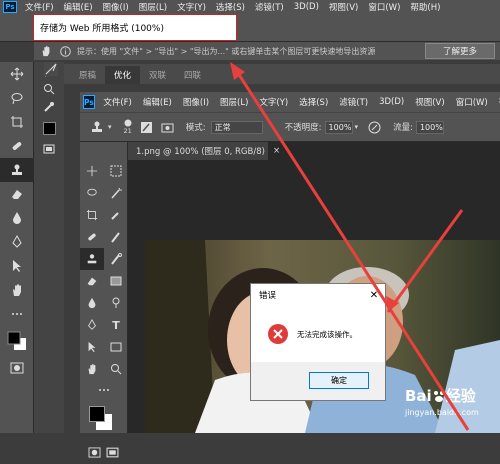  I want to click on preview-tabs: 原稿 优化 双联 四联, so click(282, 74).